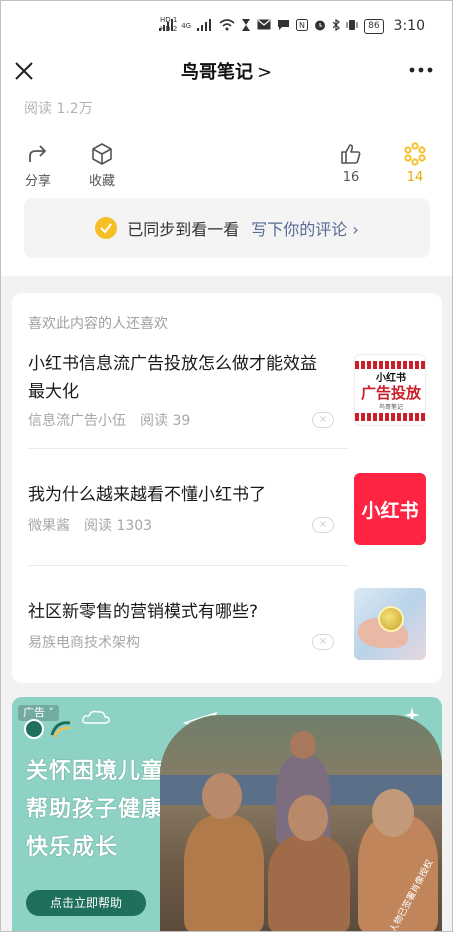  I want to click on chevron-right-icon: >, so click(264, 72).